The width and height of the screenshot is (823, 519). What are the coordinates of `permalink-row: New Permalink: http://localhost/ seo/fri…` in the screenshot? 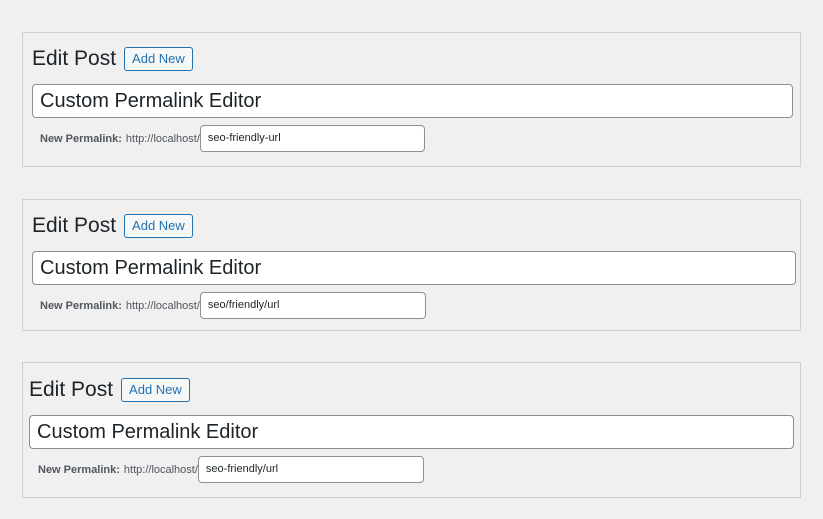 It's located at (233, 305).